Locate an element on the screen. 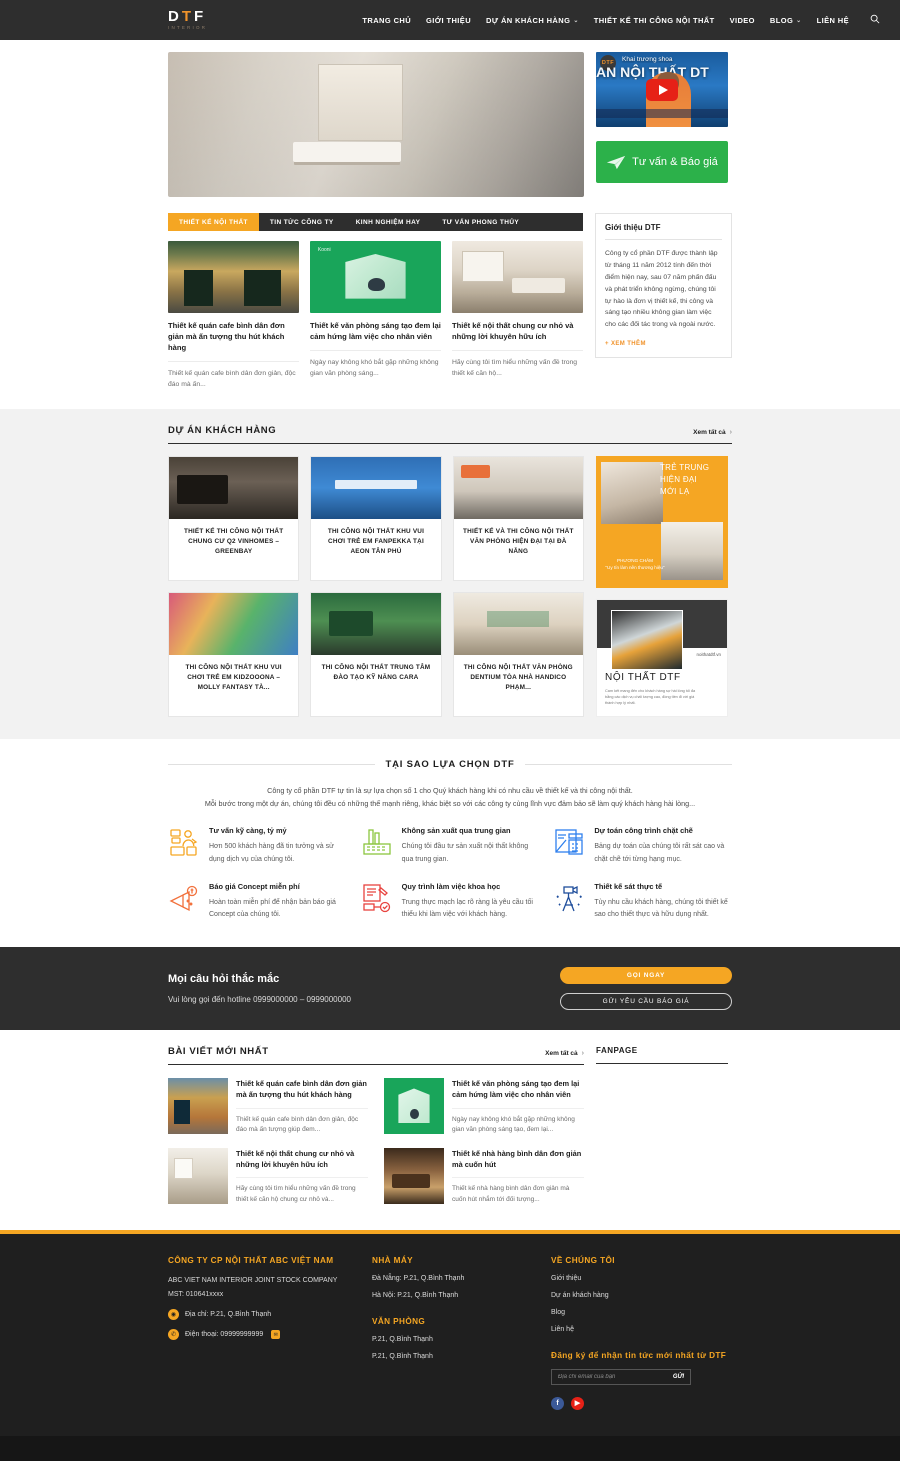 The image size is (900, 1462). message-icon: ✉ is located at coordinates (276, 1335).